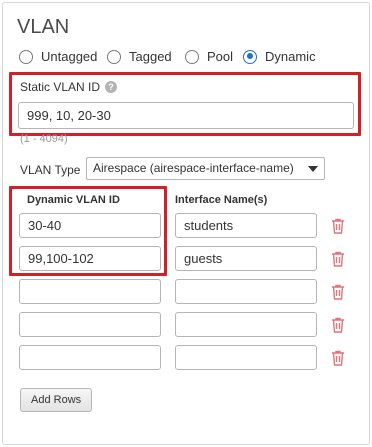  I want to click on radio-circle-tagged, so click(114, 56).